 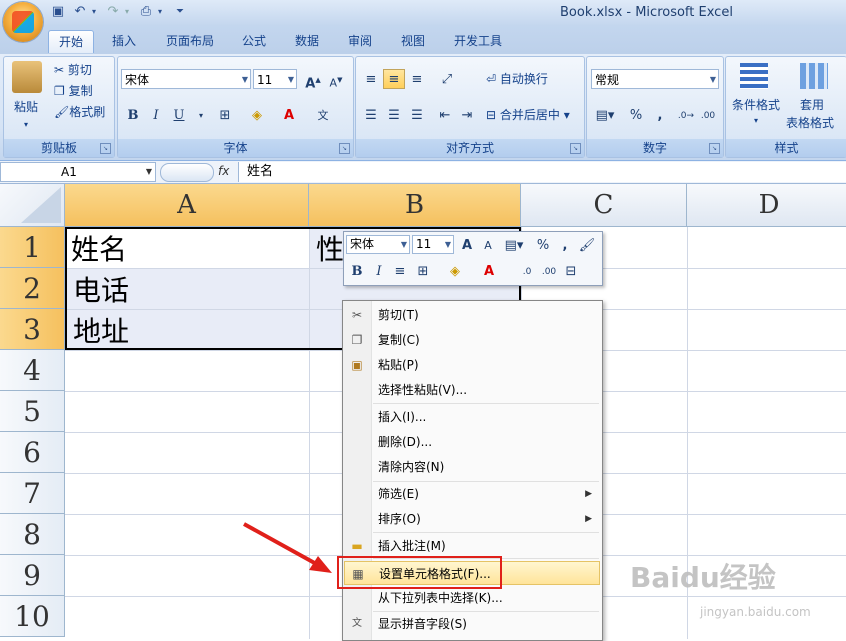 What do you see at coordinates (467, 115) in the screenshot?
I see `increase-indent-icon: ⇥` at bounding box center [467, 115].